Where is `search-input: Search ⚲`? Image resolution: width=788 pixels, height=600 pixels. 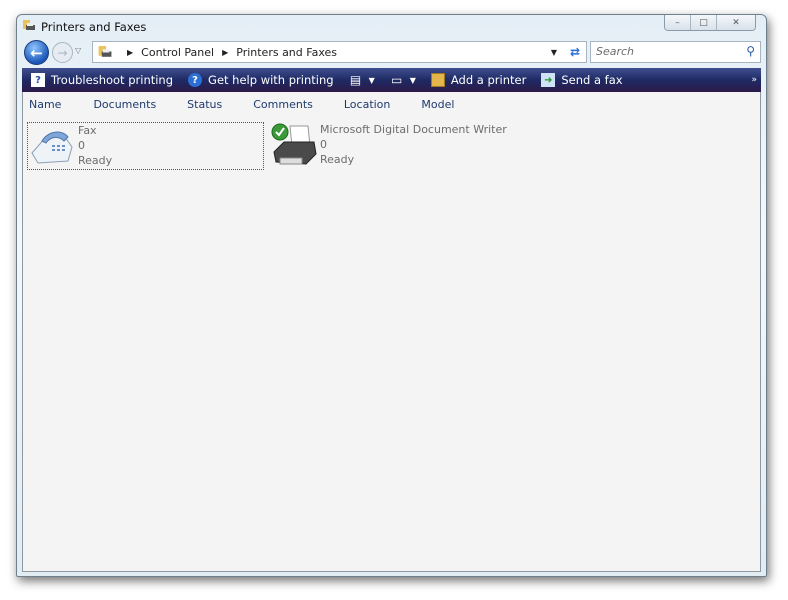
search-input: Search ⚲ is located at coordinates (675, 52).